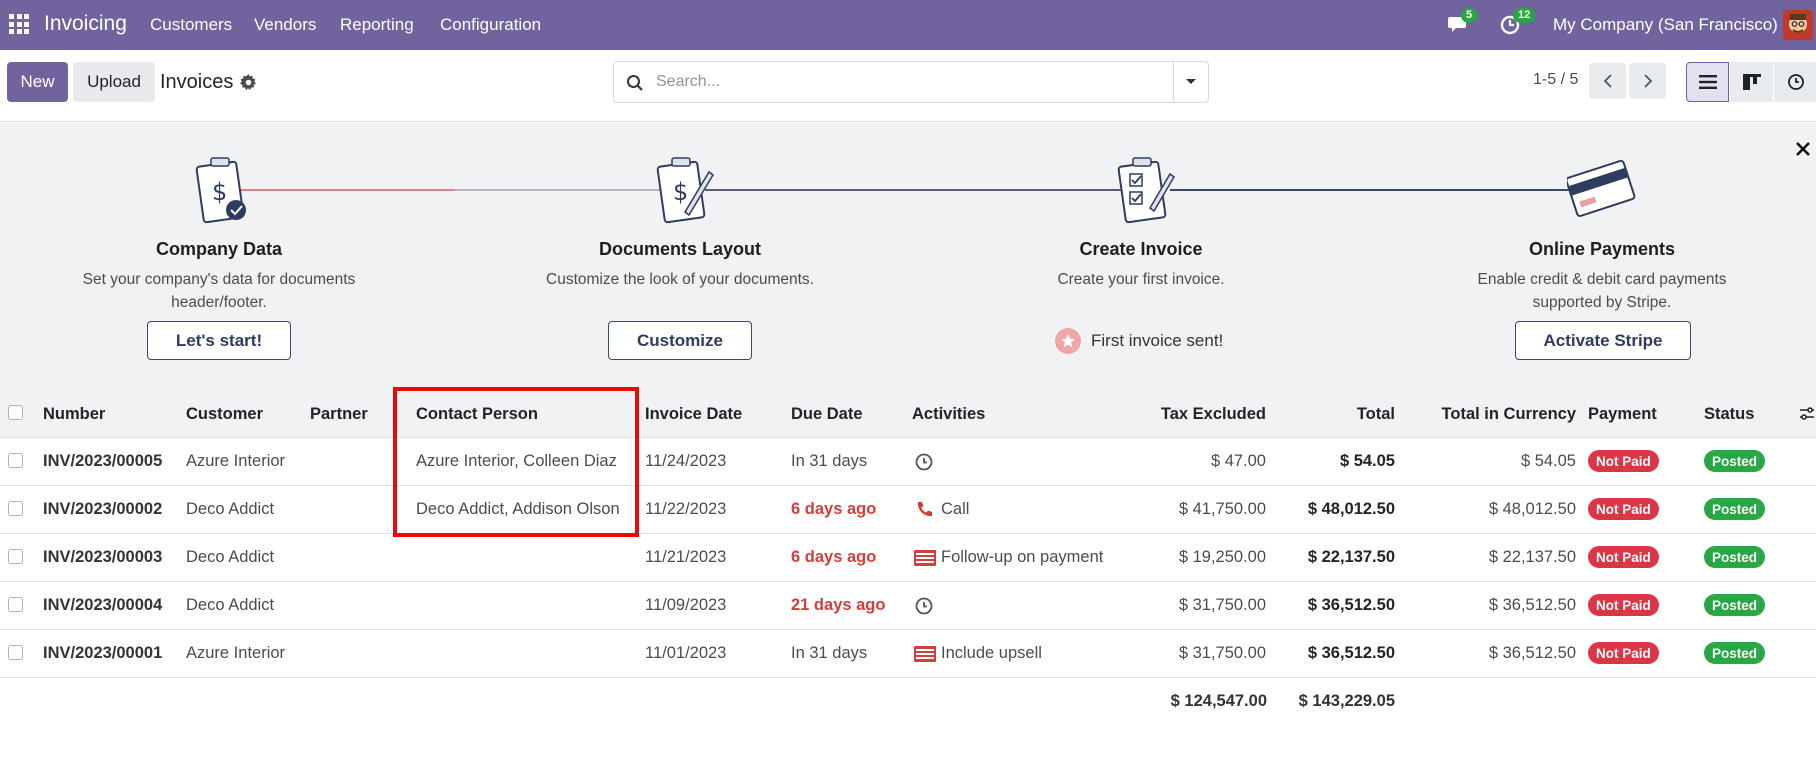  What do you see at coordinates (827, 414) in the screenshot?
I see `col-due-date: Due Date` at bounding box center [827, 414].